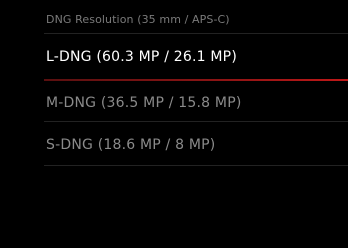 The width and height of the screenshot is (348, 248). Describe the element at coordinates (144, 103) in the screenshot. I see `option-label: M-DNG (36.5 MP / 15.8 MP)` at that location.